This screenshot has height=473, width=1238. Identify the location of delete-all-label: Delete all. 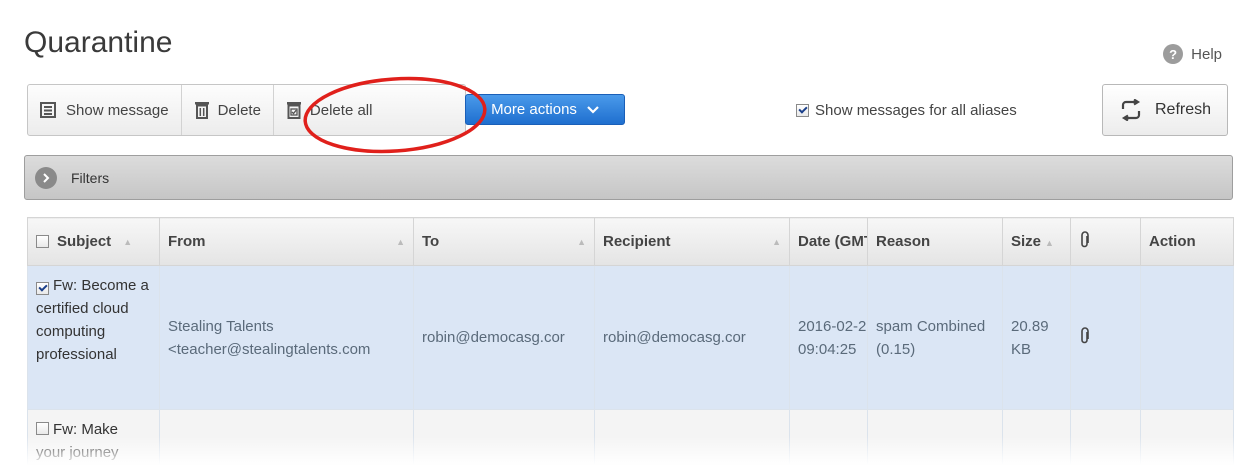
(341, 110).